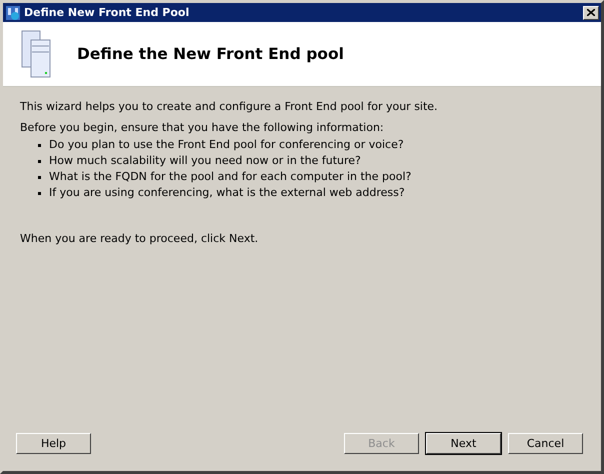  What do you see at coordinates (36, 54) in the screenshot?
I see `servers-icon` at bounding box center [36, 54].